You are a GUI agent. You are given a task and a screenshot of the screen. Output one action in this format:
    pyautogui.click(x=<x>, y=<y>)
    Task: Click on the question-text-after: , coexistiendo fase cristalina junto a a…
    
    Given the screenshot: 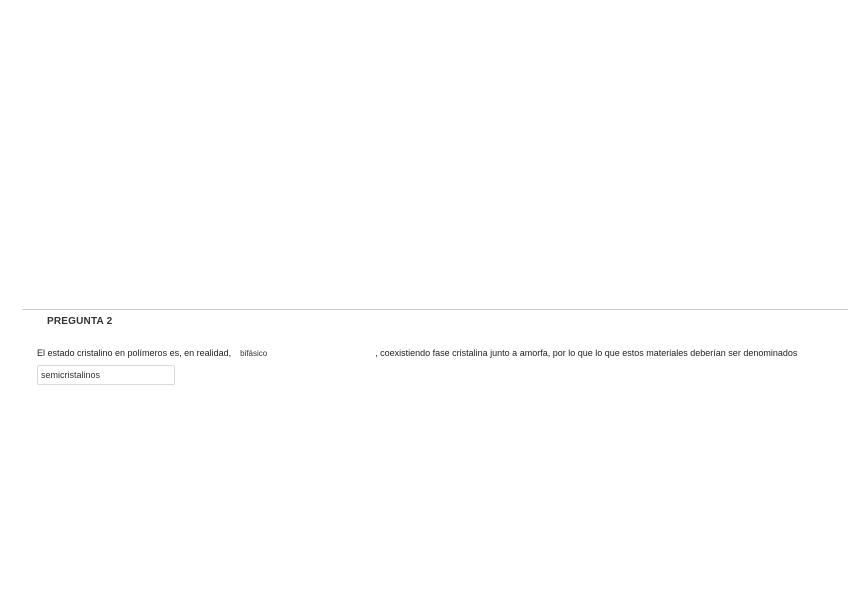 What is the action you would take?
    pyautogui.click(x=586, y=353)
    